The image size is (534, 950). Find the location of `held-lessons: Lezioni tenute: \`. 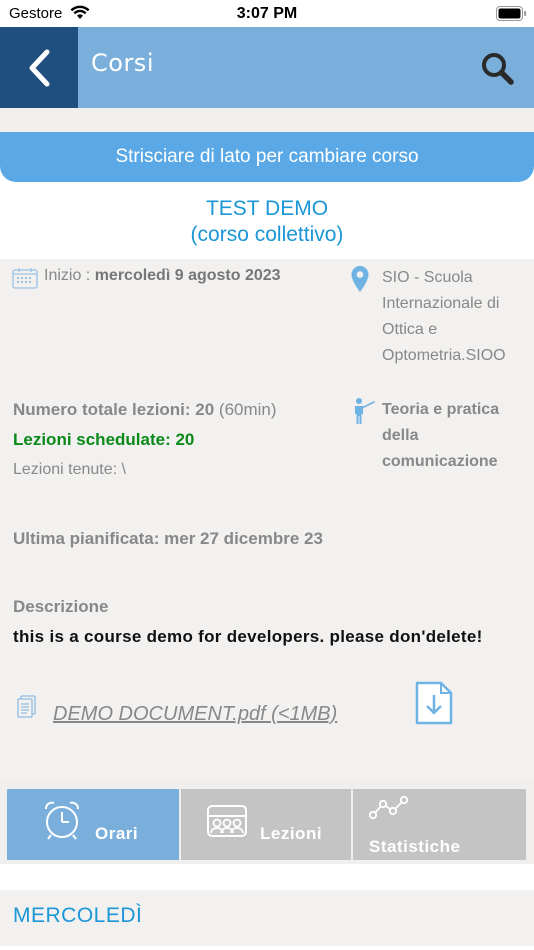

held-lessons: Lezioni tenute: \ is located at coordinates (69, 469).